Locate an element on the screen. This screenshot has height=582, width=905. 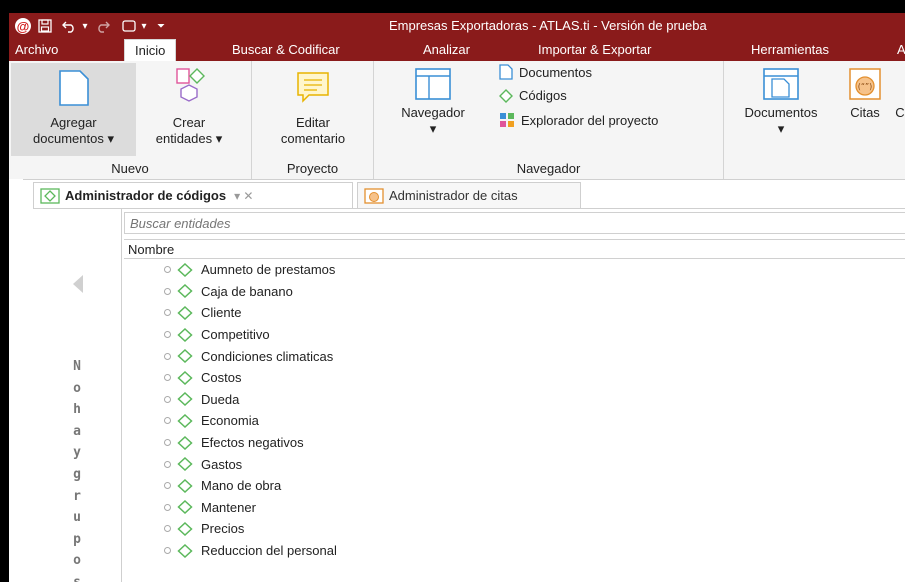
tab-analizar: Analizar is located at coordinates (446, 50).